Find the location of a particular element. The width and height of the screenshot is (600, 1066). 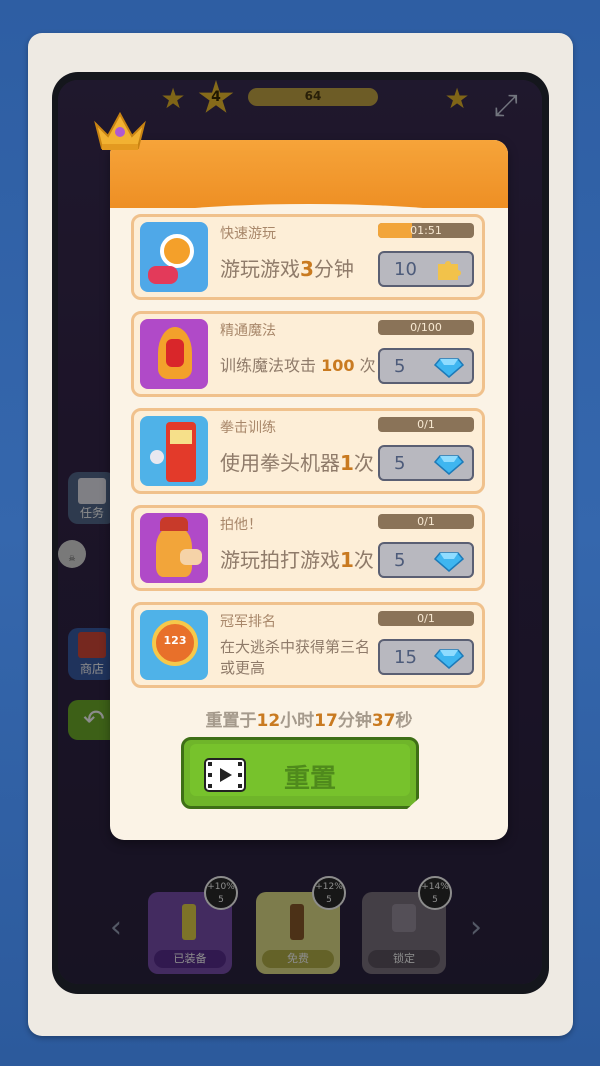

reward-button: 15 is located at coordinates (426, 657).